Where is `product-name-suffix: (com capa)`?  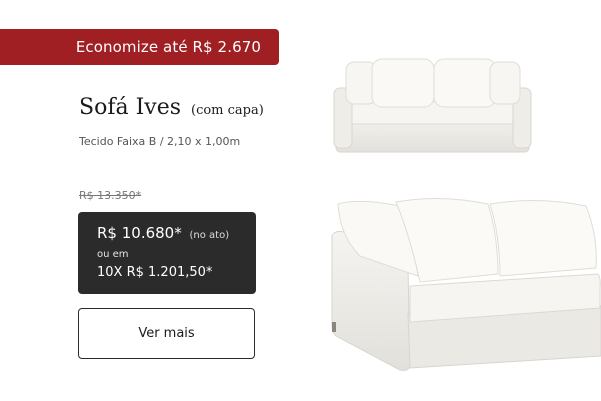
product-name-suffix: (com capa) is located at coordinates (227, 110).